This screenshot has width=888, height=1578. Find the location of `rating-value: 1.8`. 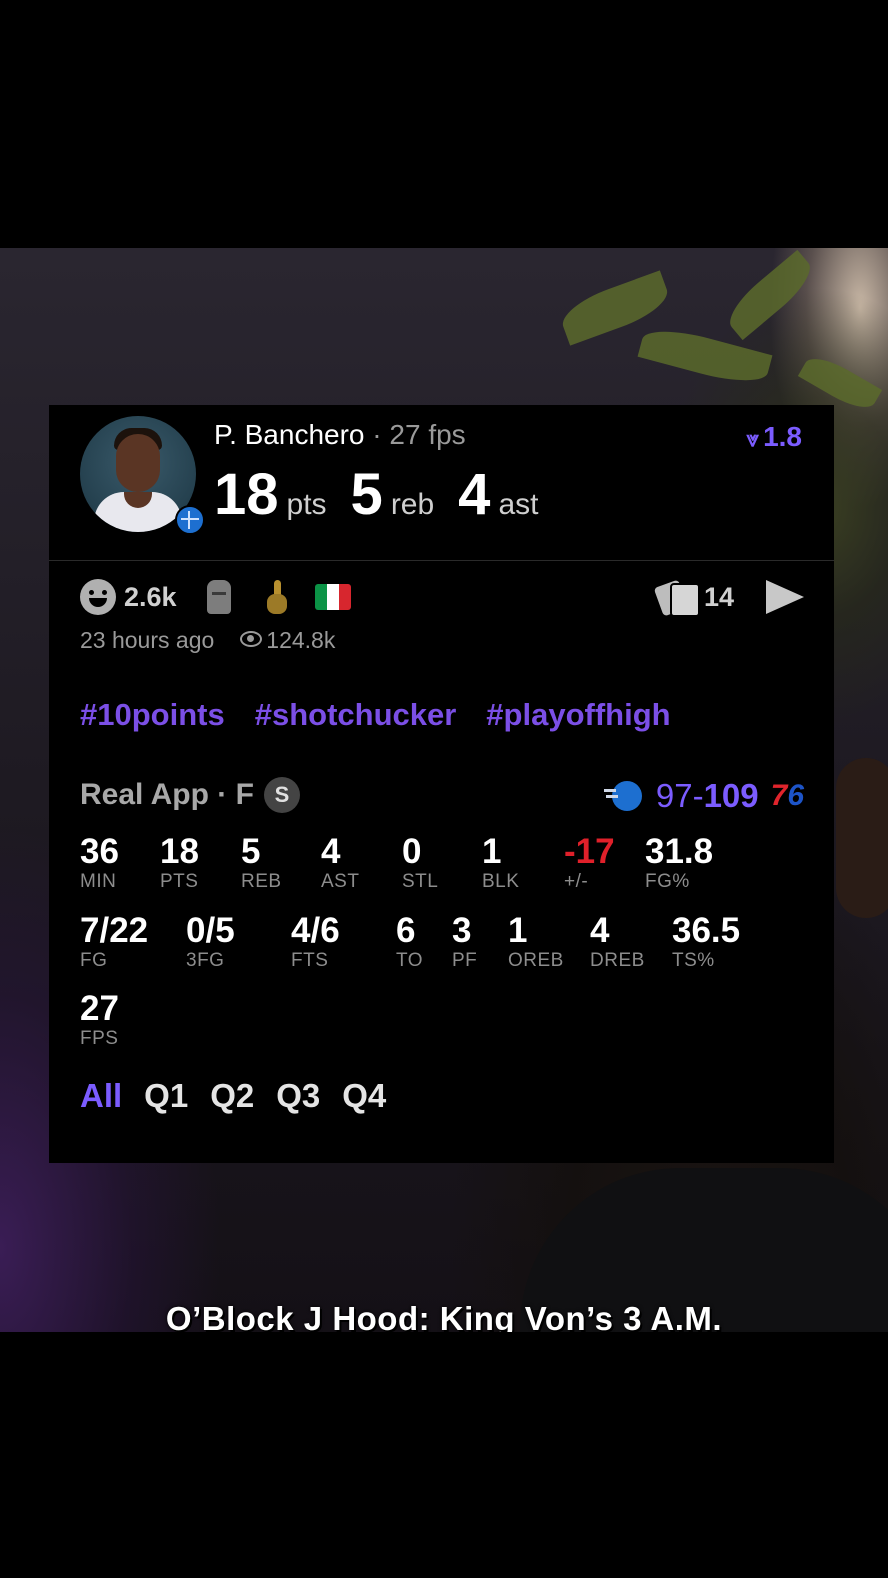

rating-value: 1.8 is located at coordinates (782, 436).